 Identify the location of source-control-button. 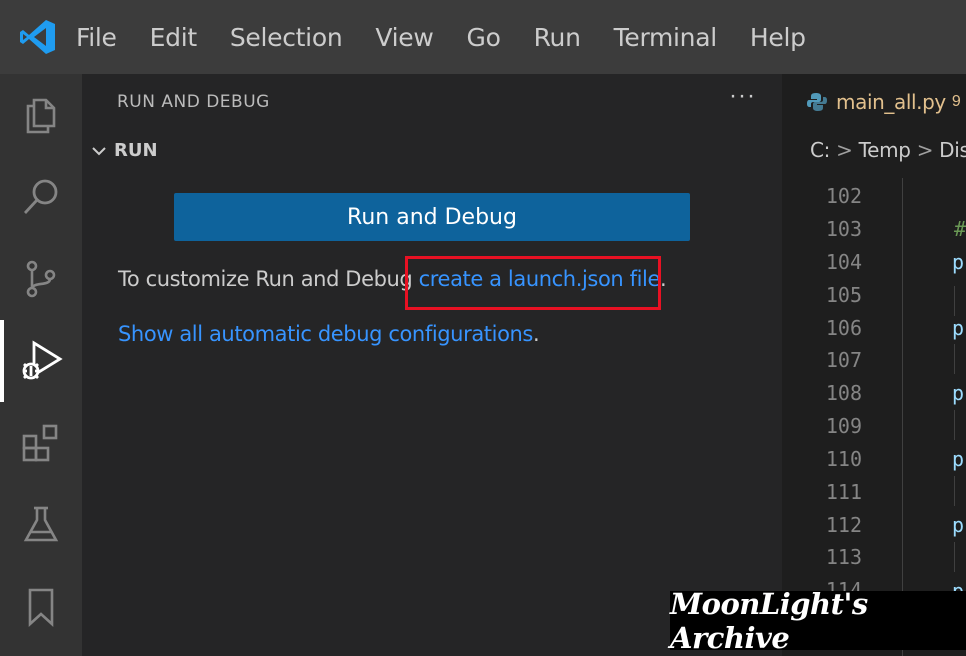
(41, 279).